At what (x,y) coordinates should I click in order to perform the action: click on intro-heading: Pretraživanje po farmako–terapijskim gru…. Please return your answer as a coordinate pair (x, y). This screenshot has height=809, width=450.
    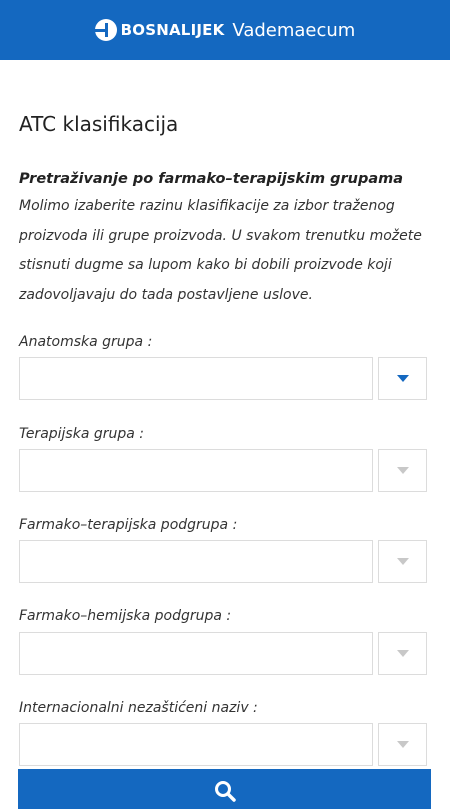
    Looking at the image, I should click on (211, 179).